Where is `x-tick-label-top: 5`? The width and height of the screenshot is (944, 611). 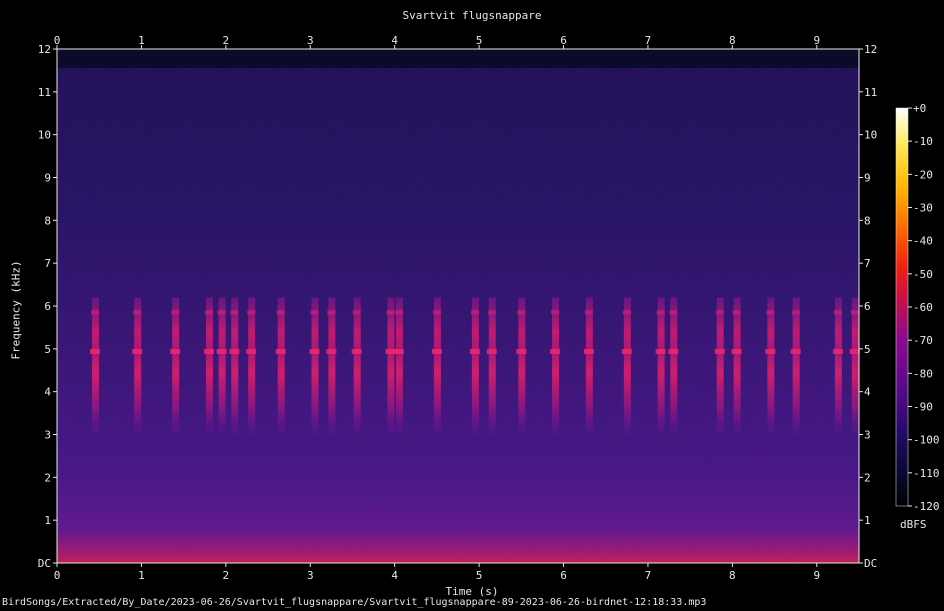
x-tick-label-top: 5 is located at coordinates (479, 40).